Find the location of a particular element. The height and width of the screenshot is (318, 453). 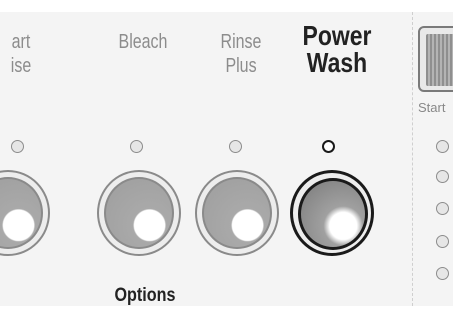

rinse-plus-option-button is located at coordinates (237, 213).